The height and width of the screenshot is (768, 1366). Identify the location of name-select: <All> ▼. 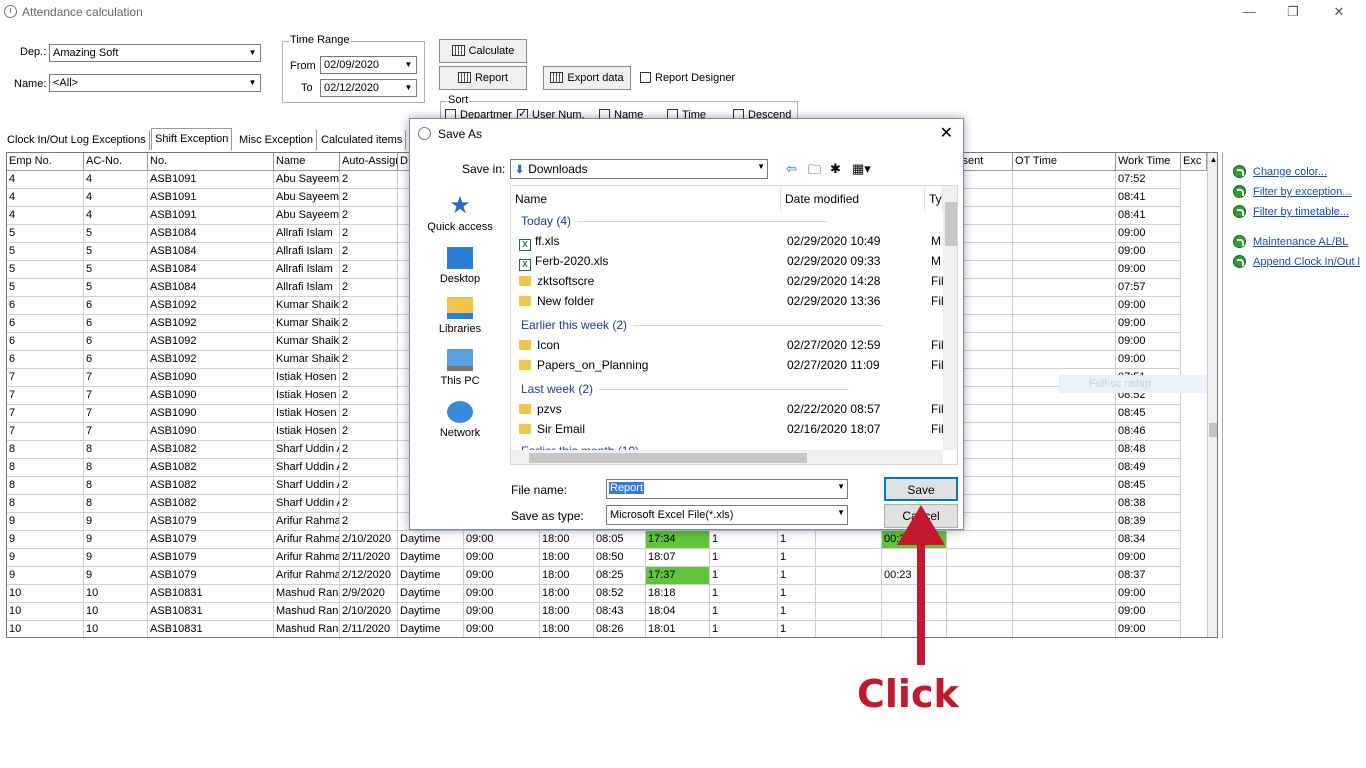
(155, 83).